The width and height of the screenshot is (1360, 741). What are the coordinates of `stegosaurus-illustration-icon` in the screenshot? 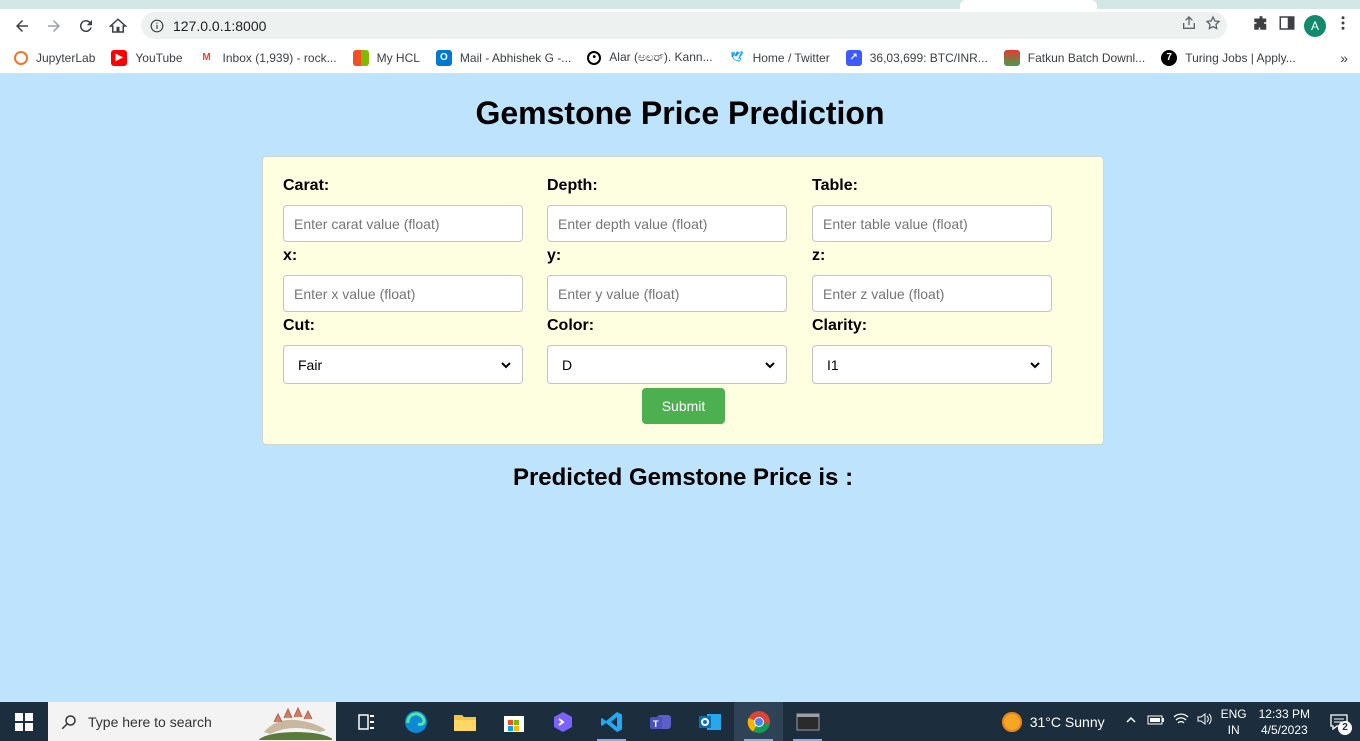 It's located at (295, 723).